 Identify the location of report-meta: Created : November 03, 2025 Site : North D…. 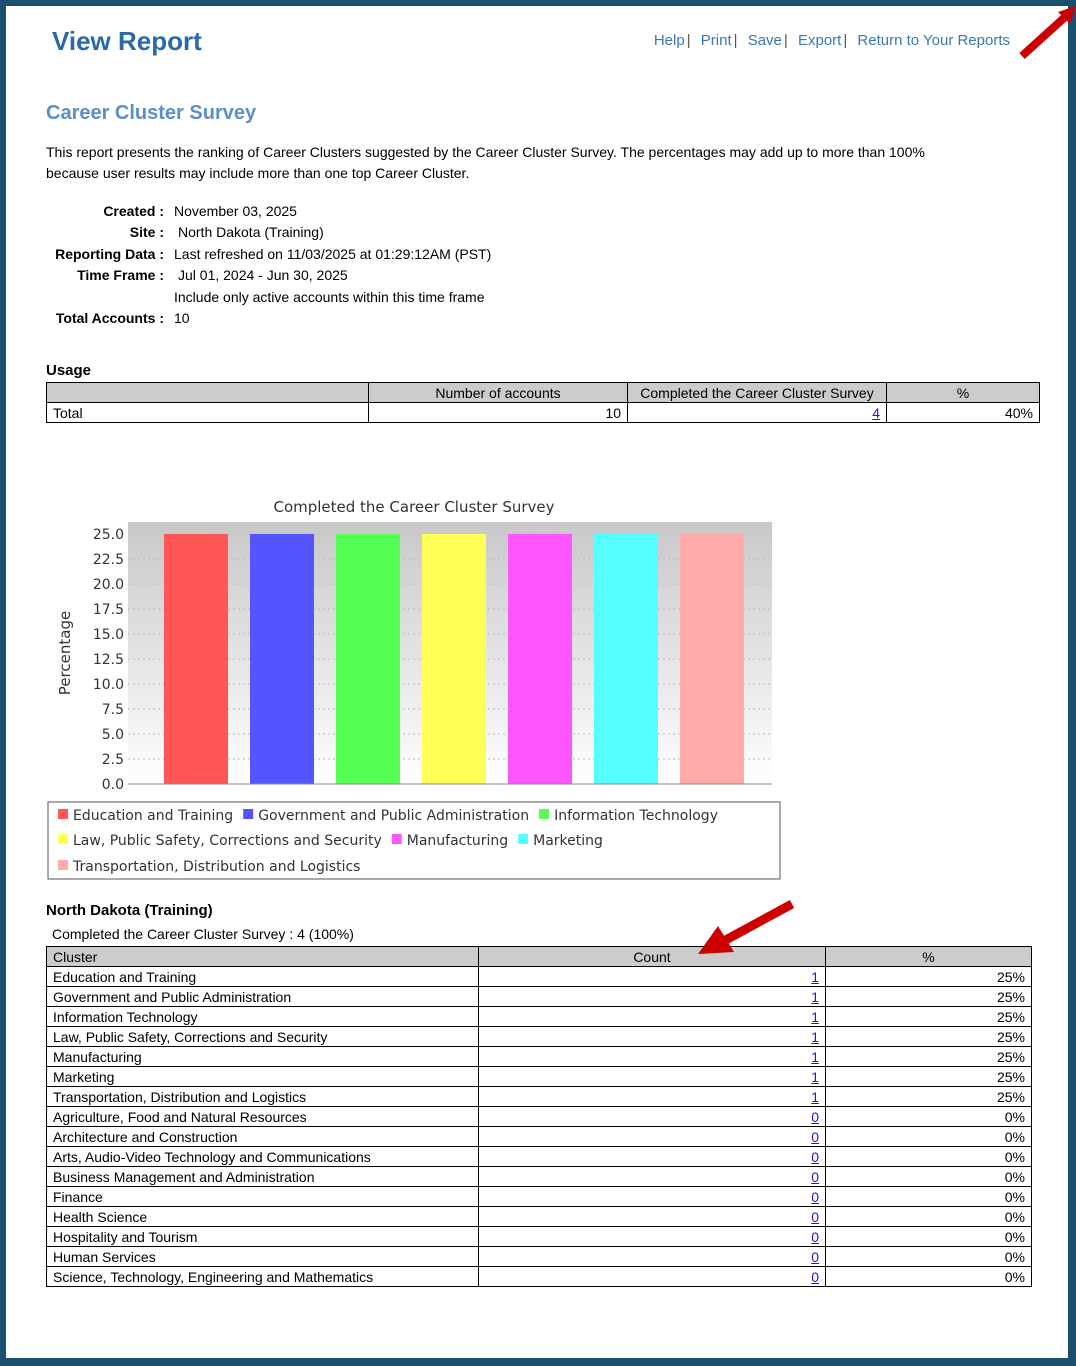
(268, 264).